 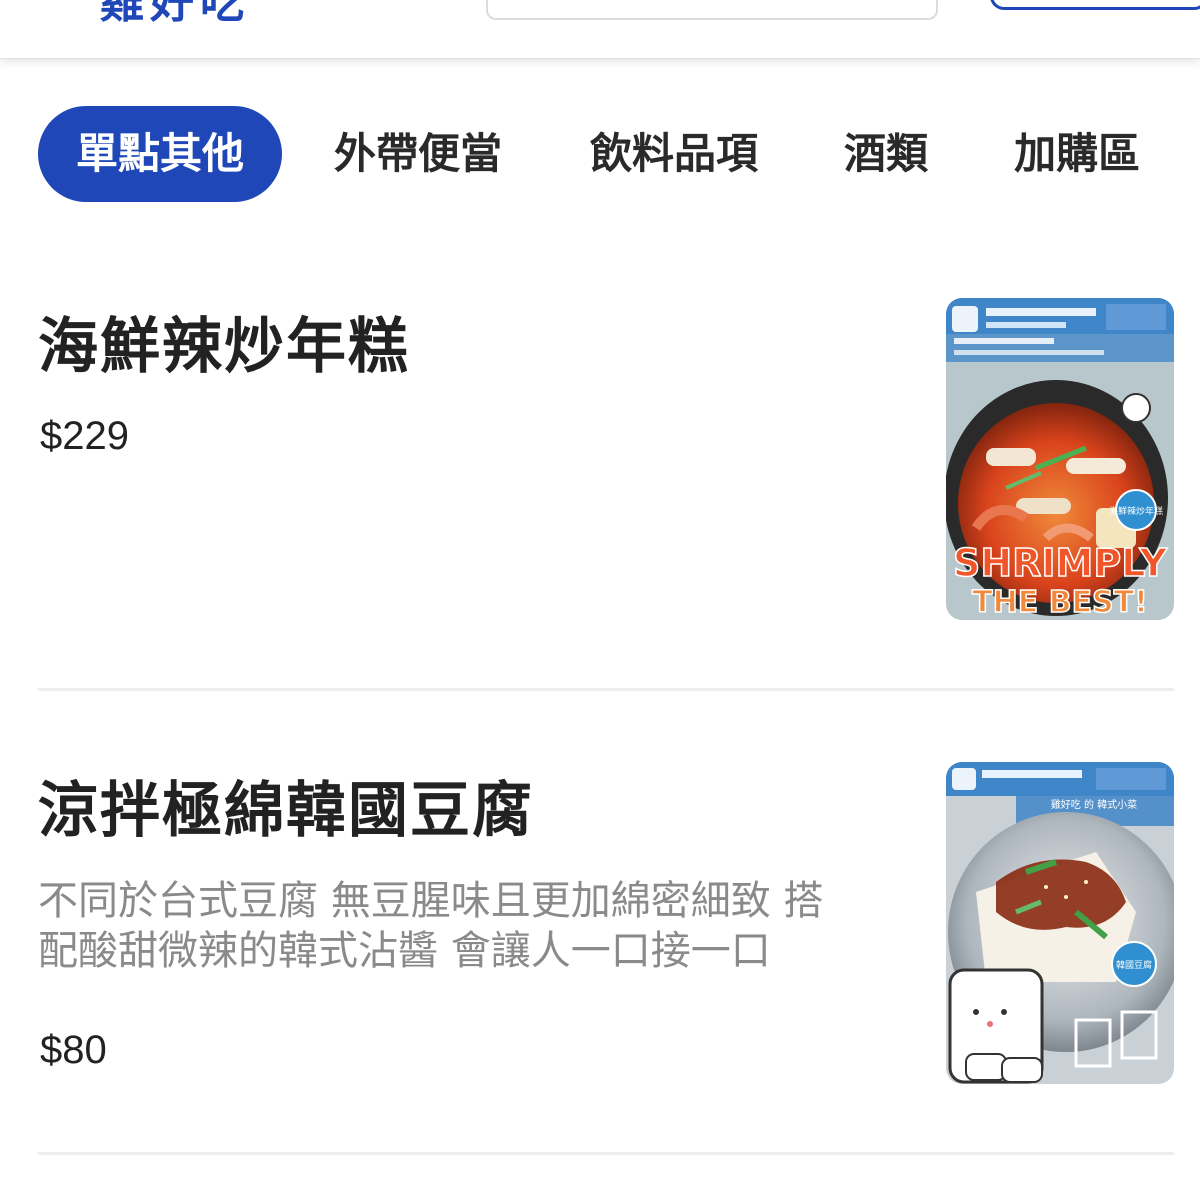 I want to click on photo-badge: 海鮮辣炒年糕, so click(x=1136, y=511).